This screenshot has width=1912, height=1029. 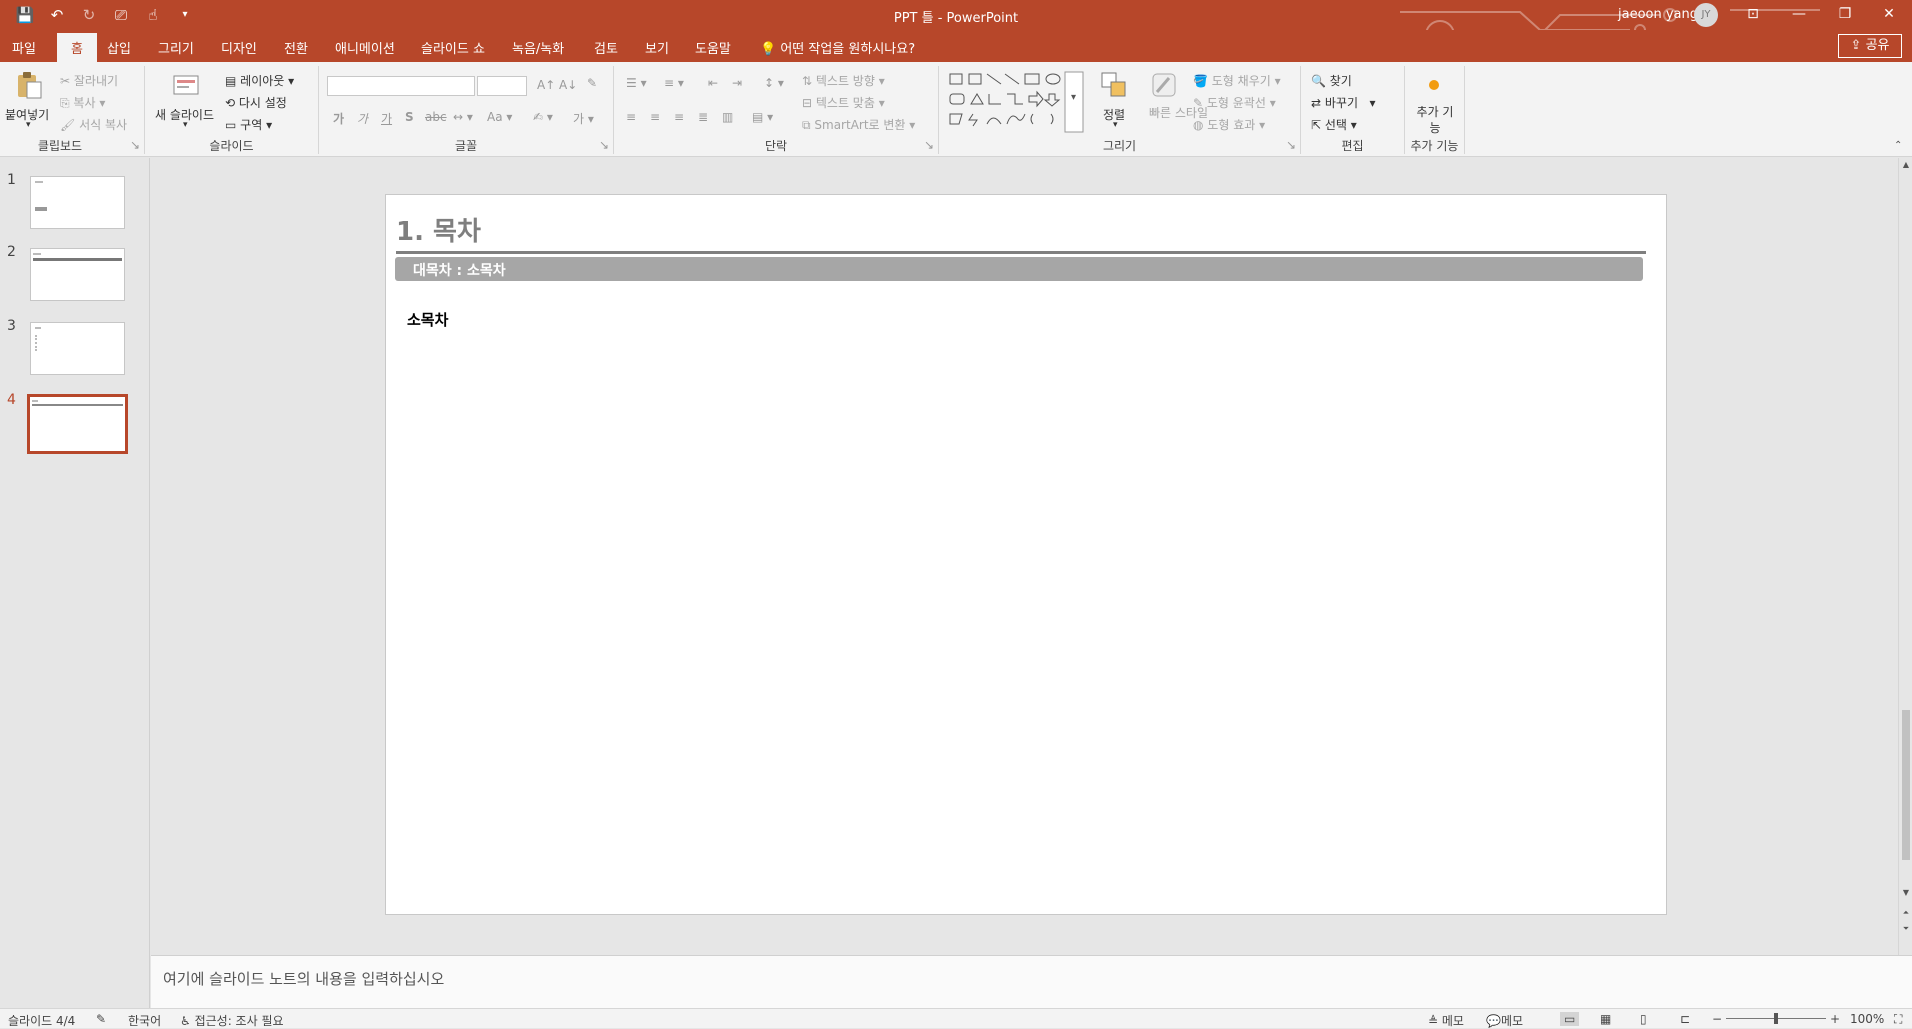 What do you see at coordinates (1835, 1019) in the screenshot?
I see `zoom-in-icon: +` at bounding box center [1835, 1019].